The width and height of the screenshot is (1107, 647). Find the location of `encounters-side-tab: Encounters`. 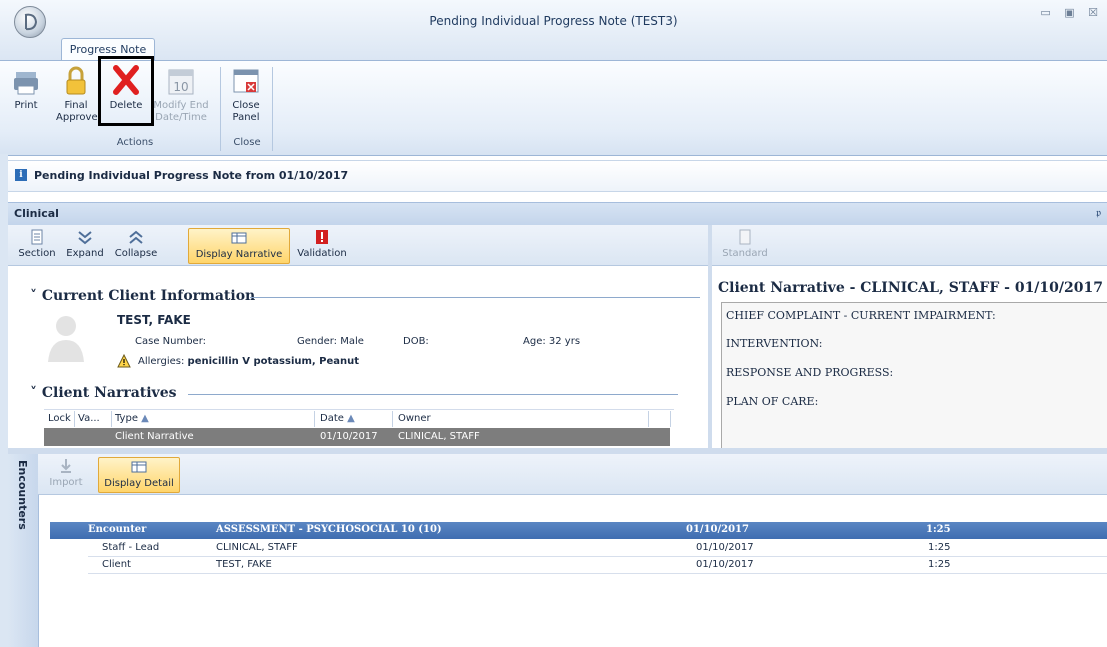

encounters-side-tab: Encounters is located at coordinates (23, 550).